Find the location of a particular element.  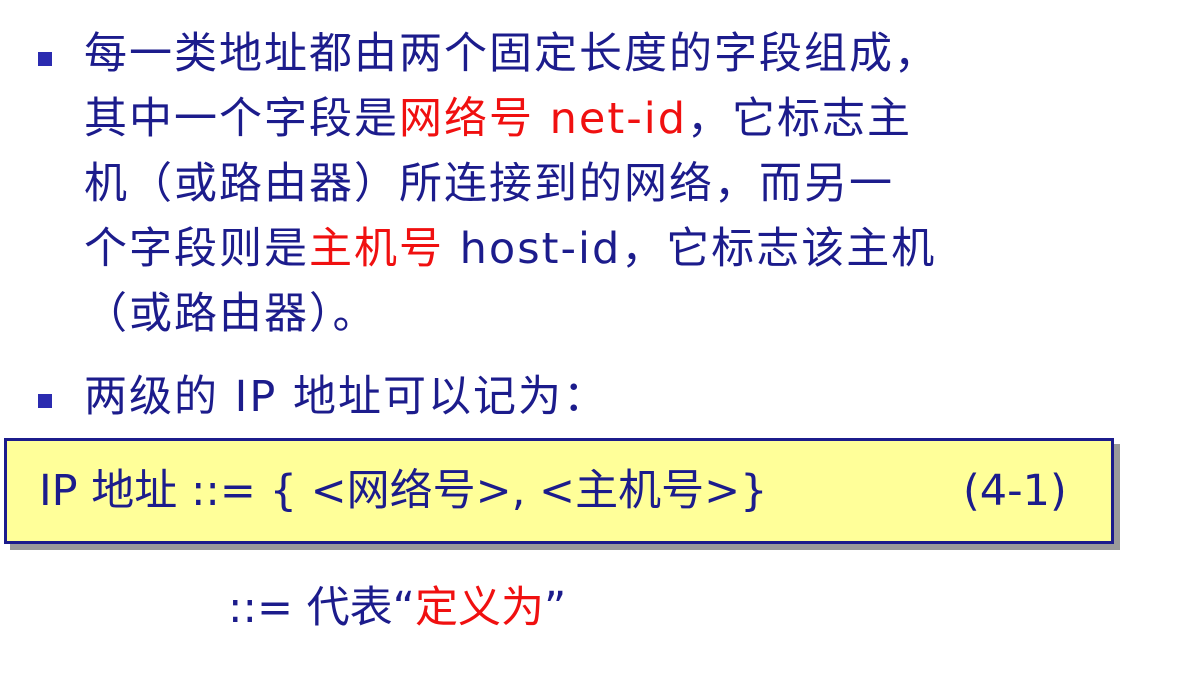

definition-note: ::= 代表“定义为” is located at coordinates (397, 608).